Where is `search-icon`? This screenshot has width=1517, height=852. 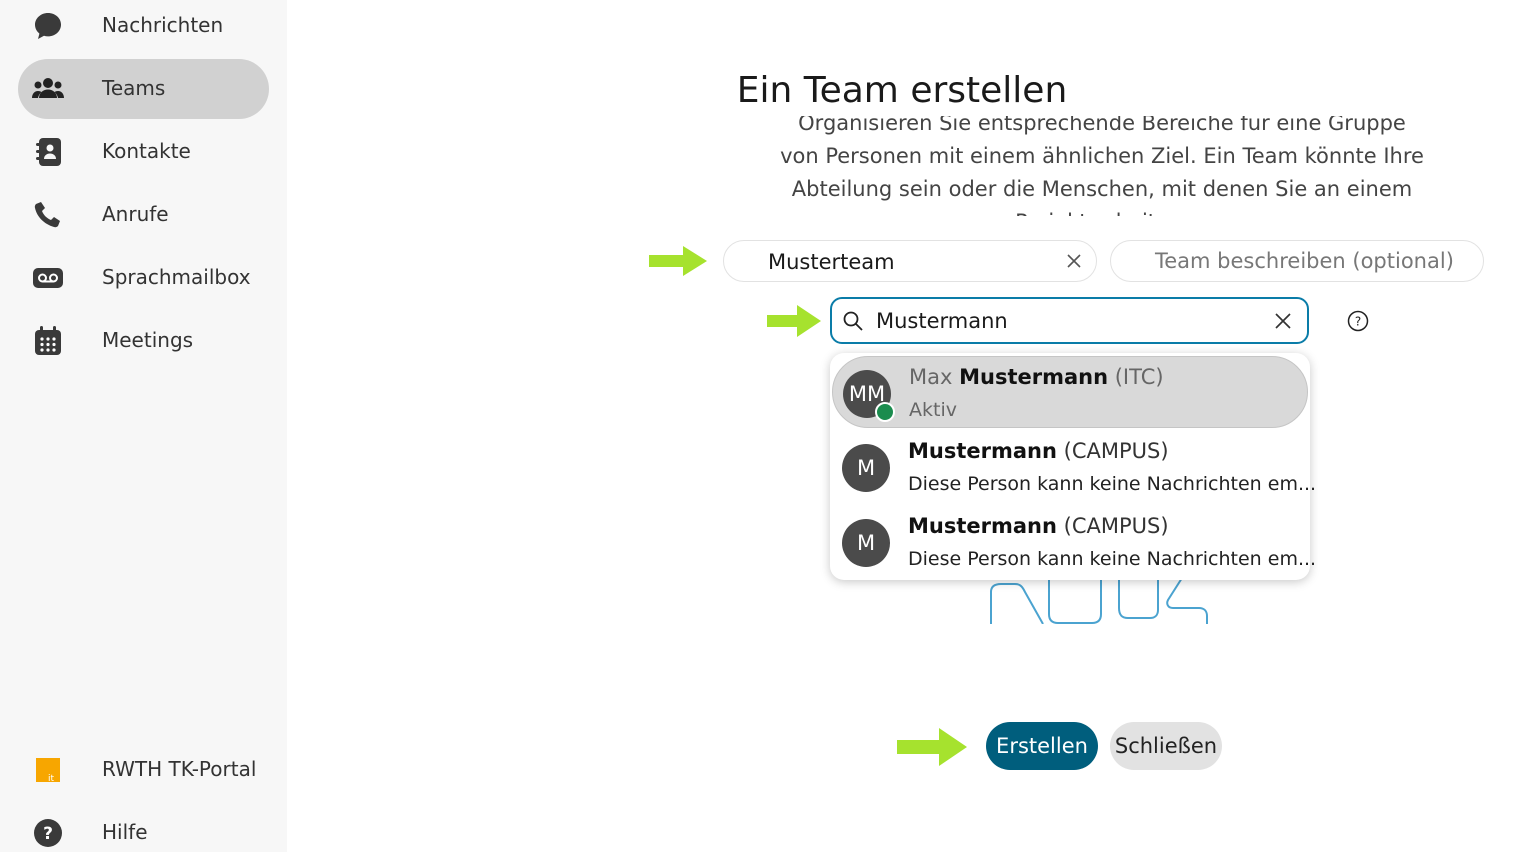 search-icon is located at coordinates (853, 321).